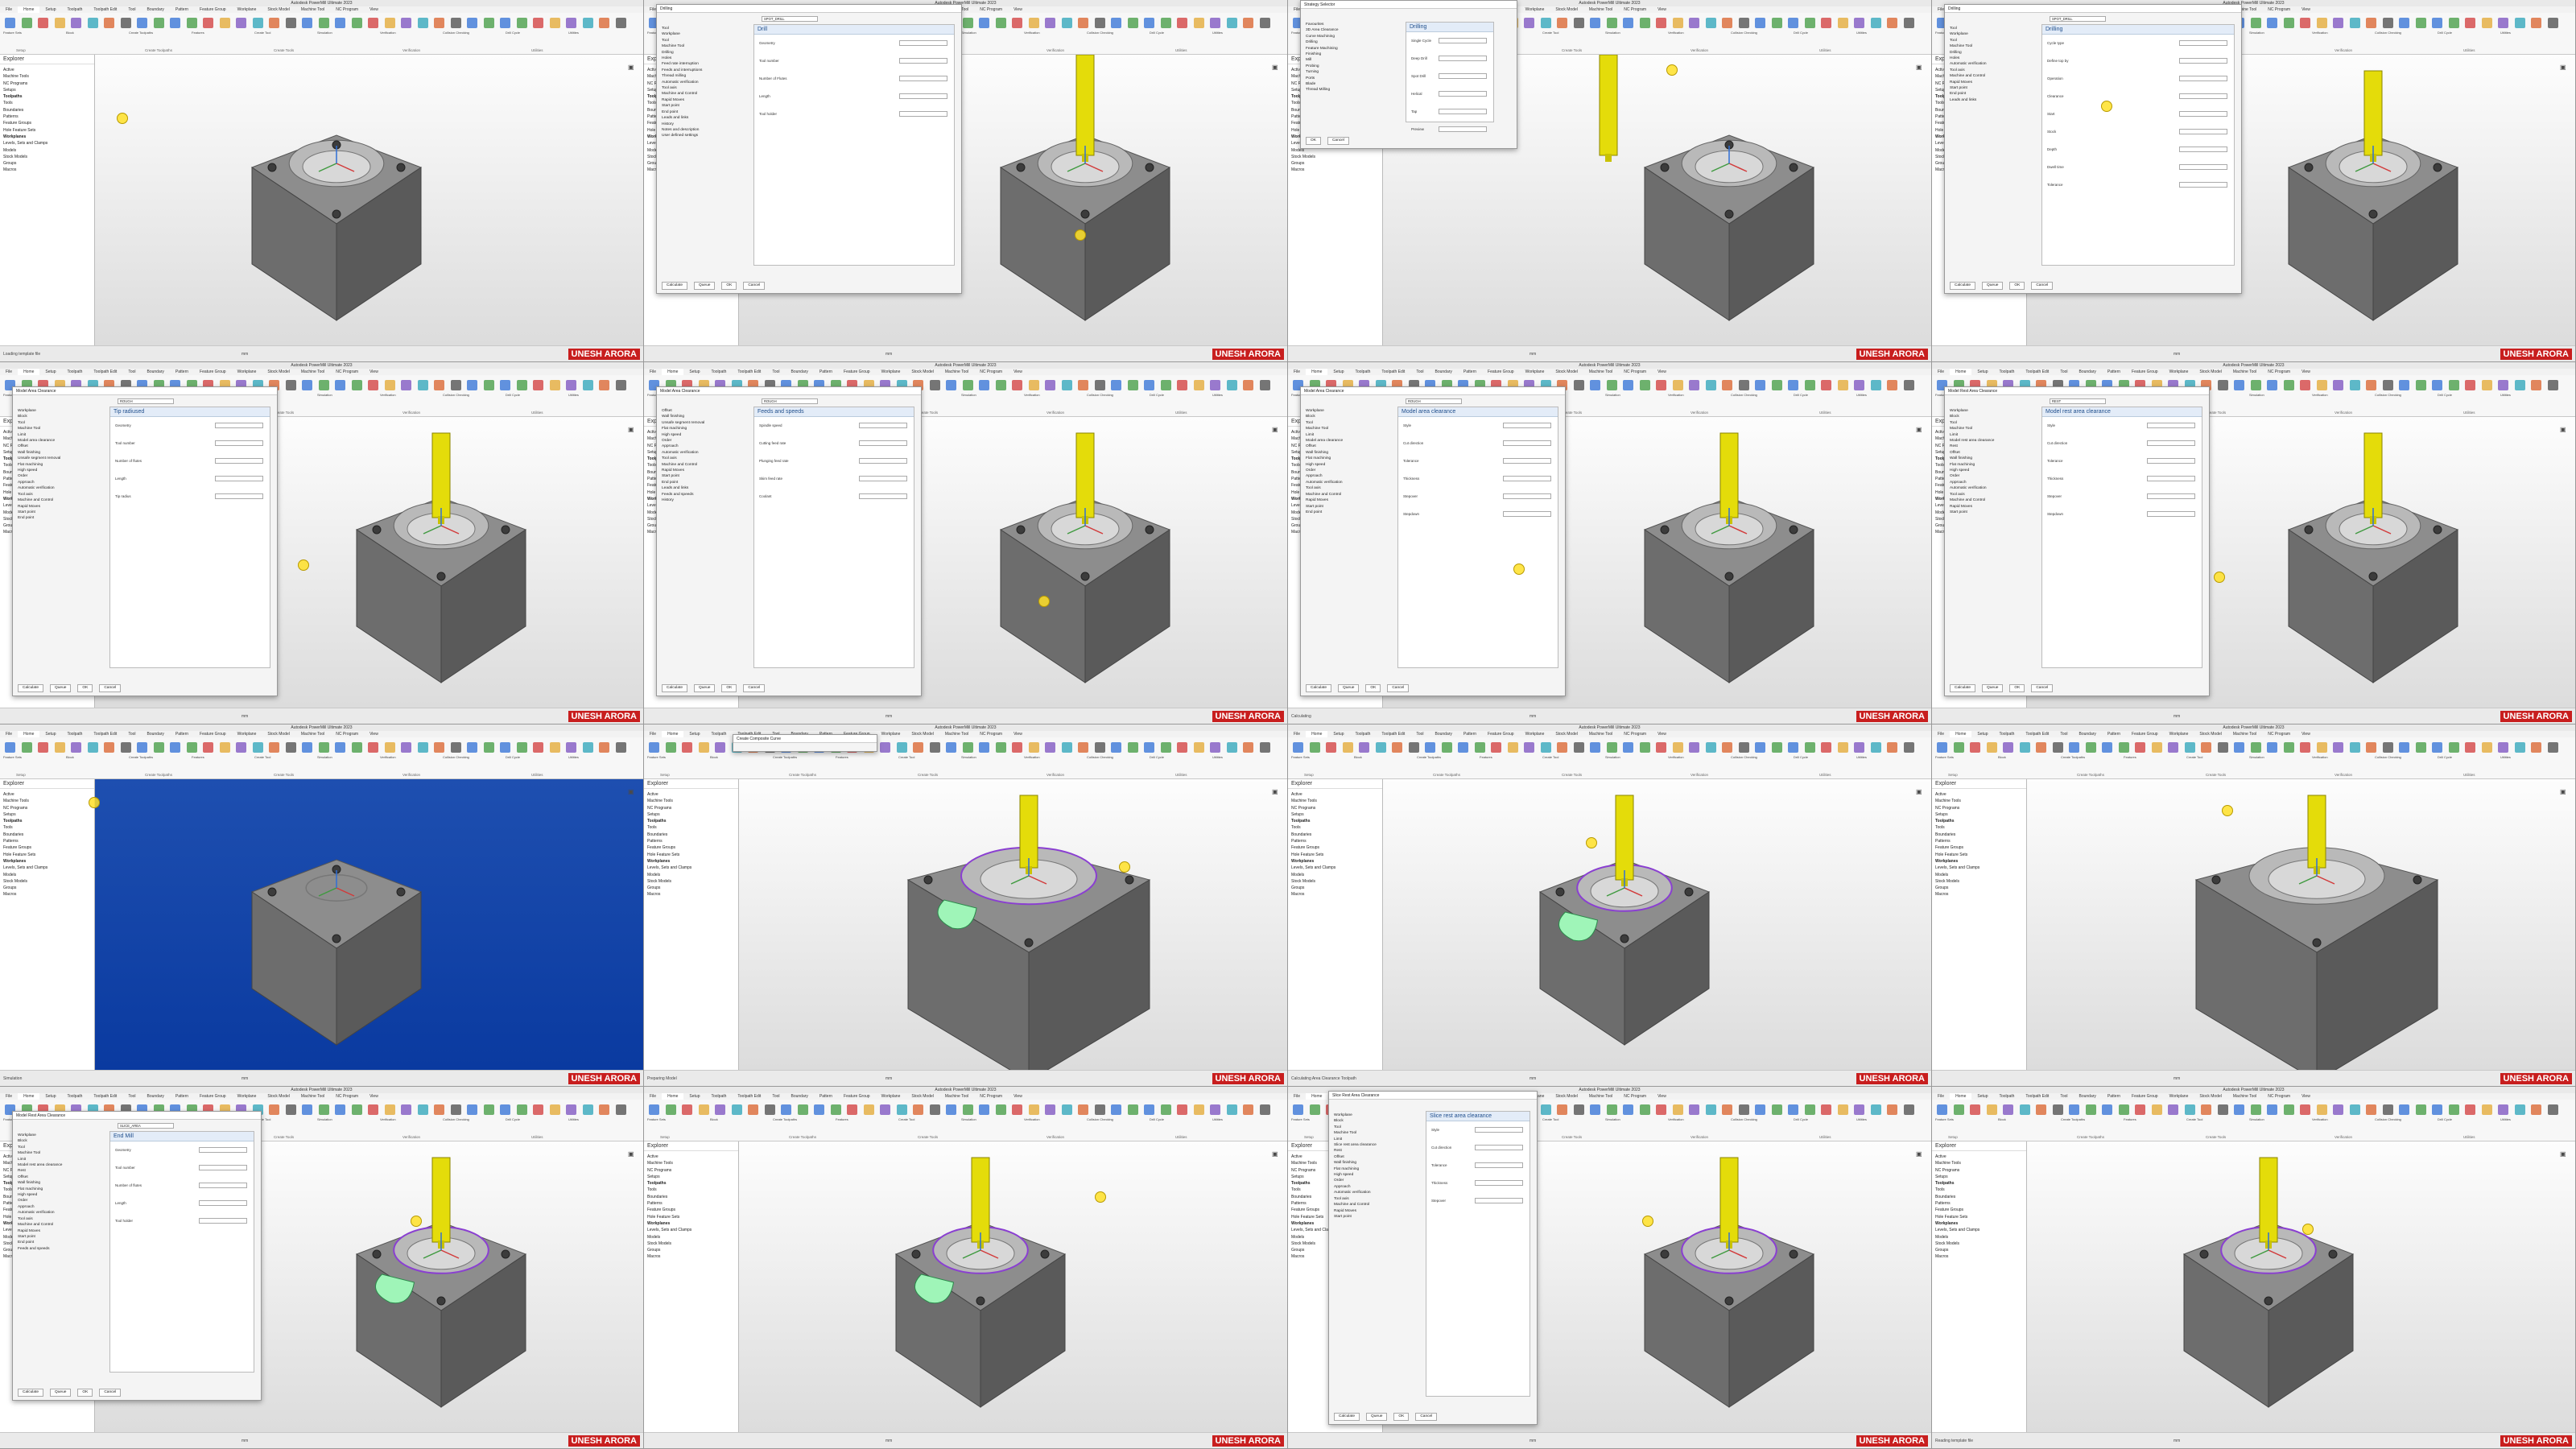 The width and height of the screenshot is (2576, 1449). What do you see at coordinates (1635, 734) in the screenshot?
I see `menu-item-nc-program: NC Program` at bounding box center [1635, 734].